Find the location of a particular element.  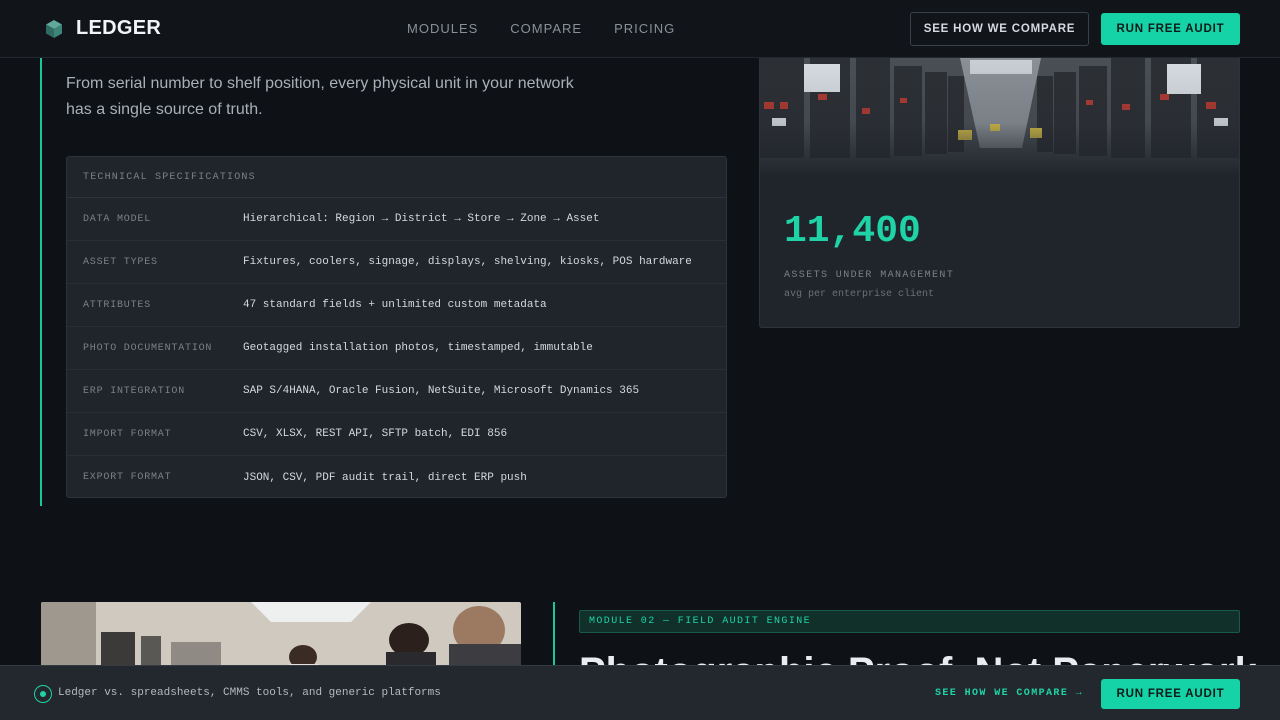

field-audit-photo is located at coordinates (281, 637).